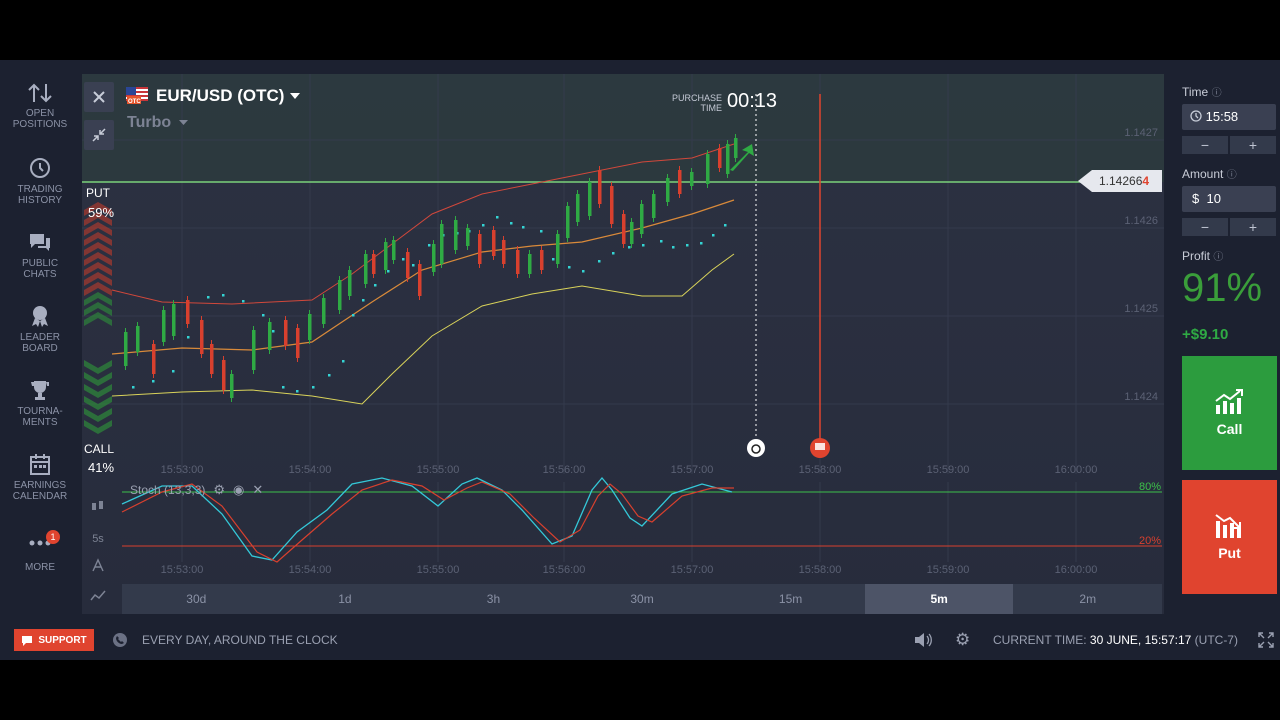  What do you see at coordinates (40, 329) in the screenshot?
I see `sidebar-item-leader-board: LEADER BOARD` at bounding box center [40, 329].